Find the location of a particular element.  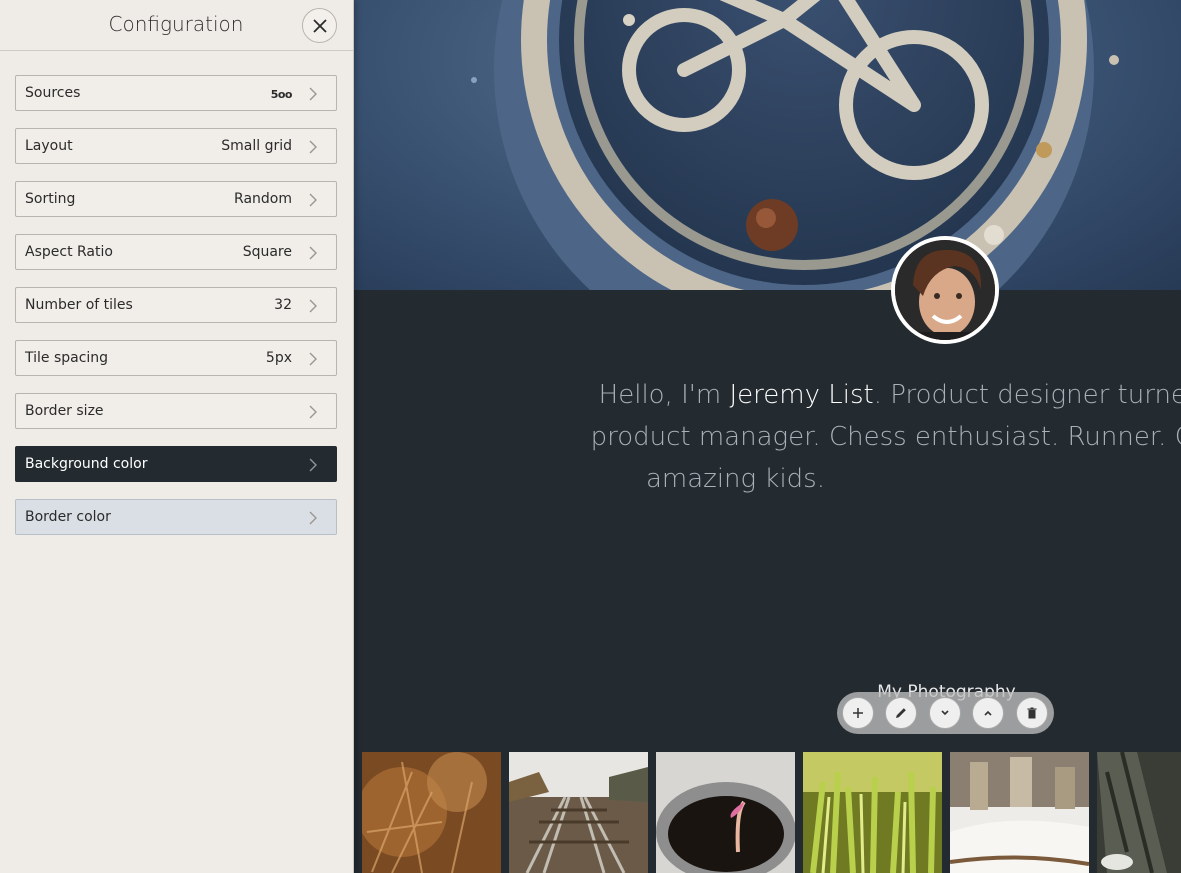

snowy-ruins-photo is located at coordinates (1019, 812).